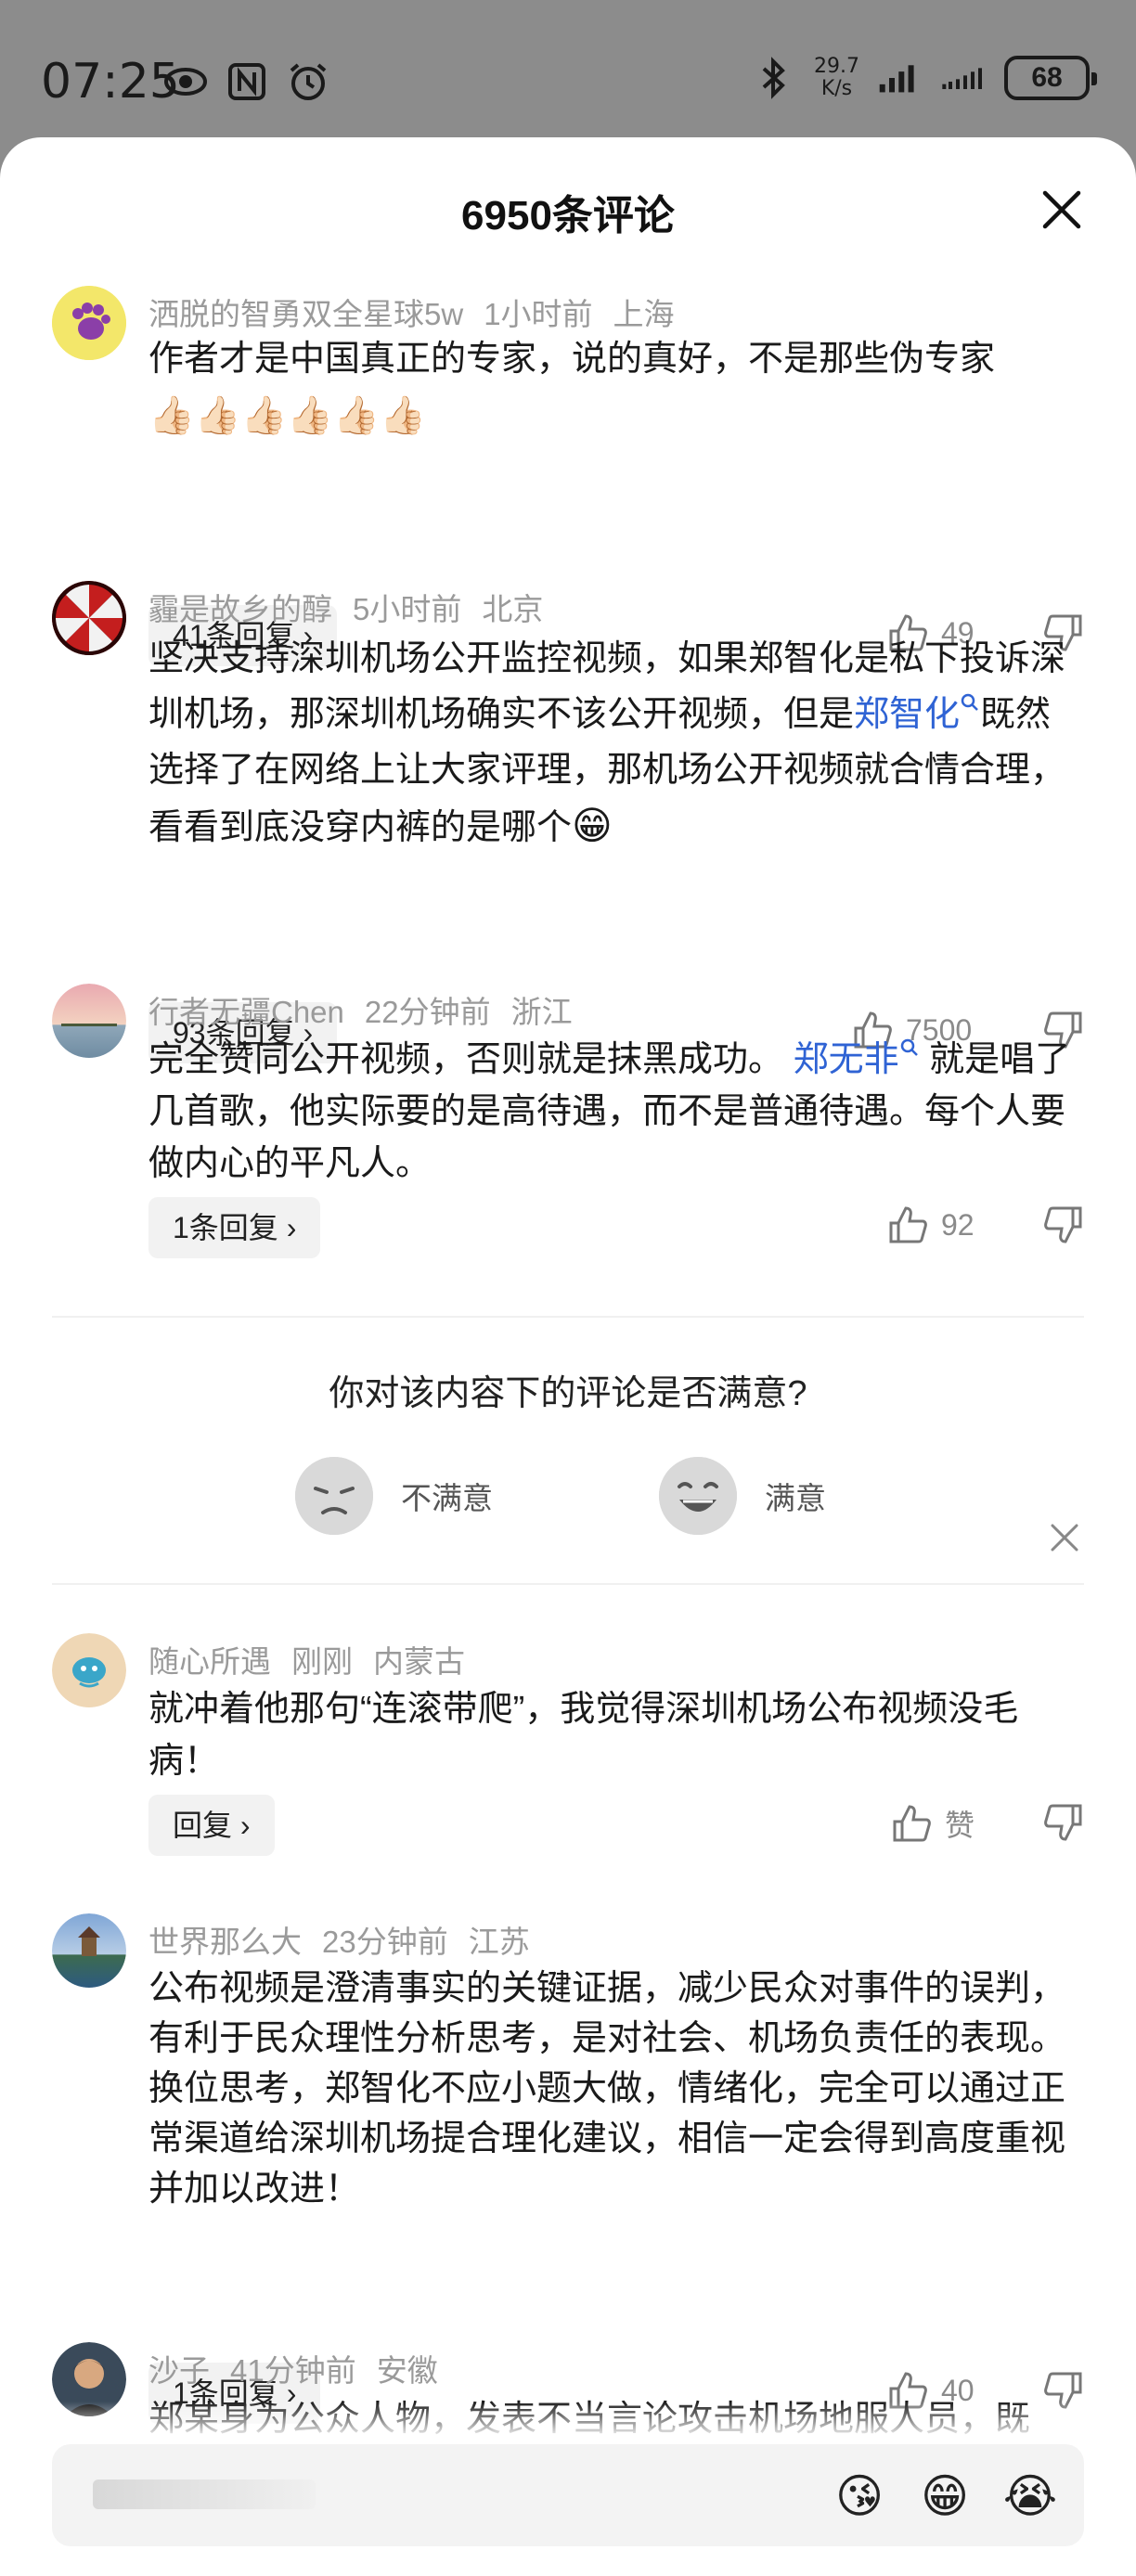  What do you see at coordinates (185, 82) in the screenshot?
I see `eye-icon` at bounding box center [185, 82].